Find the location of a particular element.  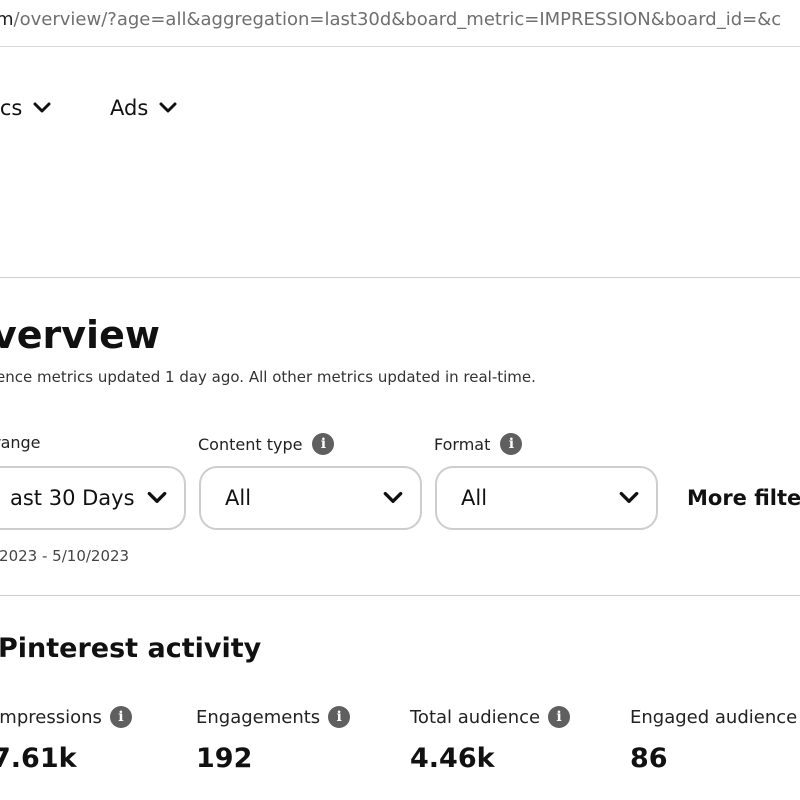

content-type-select: All is located at coordinates (310, 498).